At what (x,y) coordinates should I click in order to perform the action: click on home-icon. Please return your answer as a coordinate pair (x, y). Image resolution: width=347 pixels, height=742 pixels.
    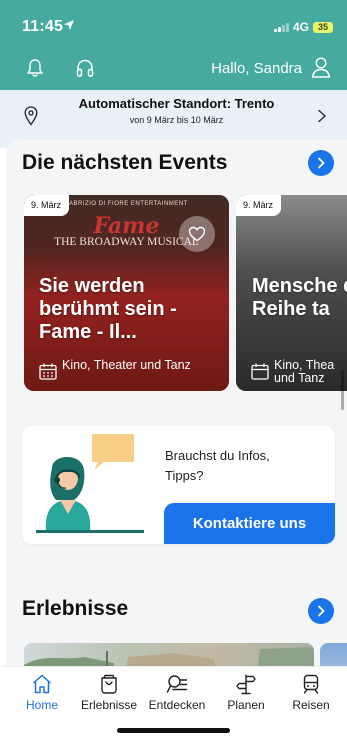
    Looking at the image, I should click on (42, 684).